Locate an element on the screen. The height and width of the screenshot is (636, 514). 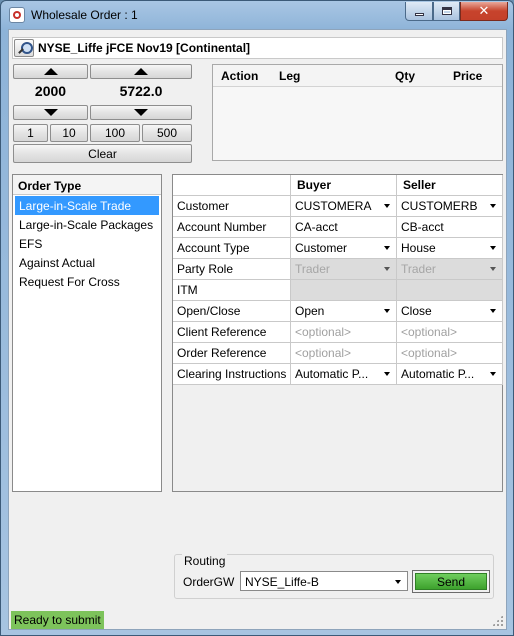
increment-10-button: 10 is located at coordinates (69, 133).